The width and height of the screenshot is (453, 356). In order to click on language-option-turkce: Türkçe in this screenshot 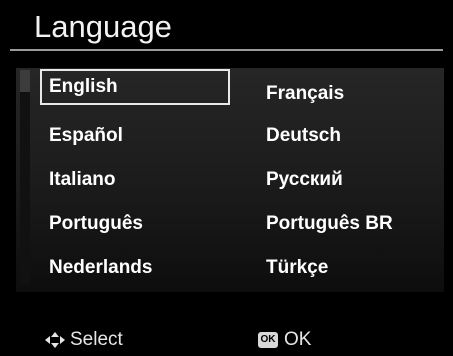, I will do `click(350, 268)`.